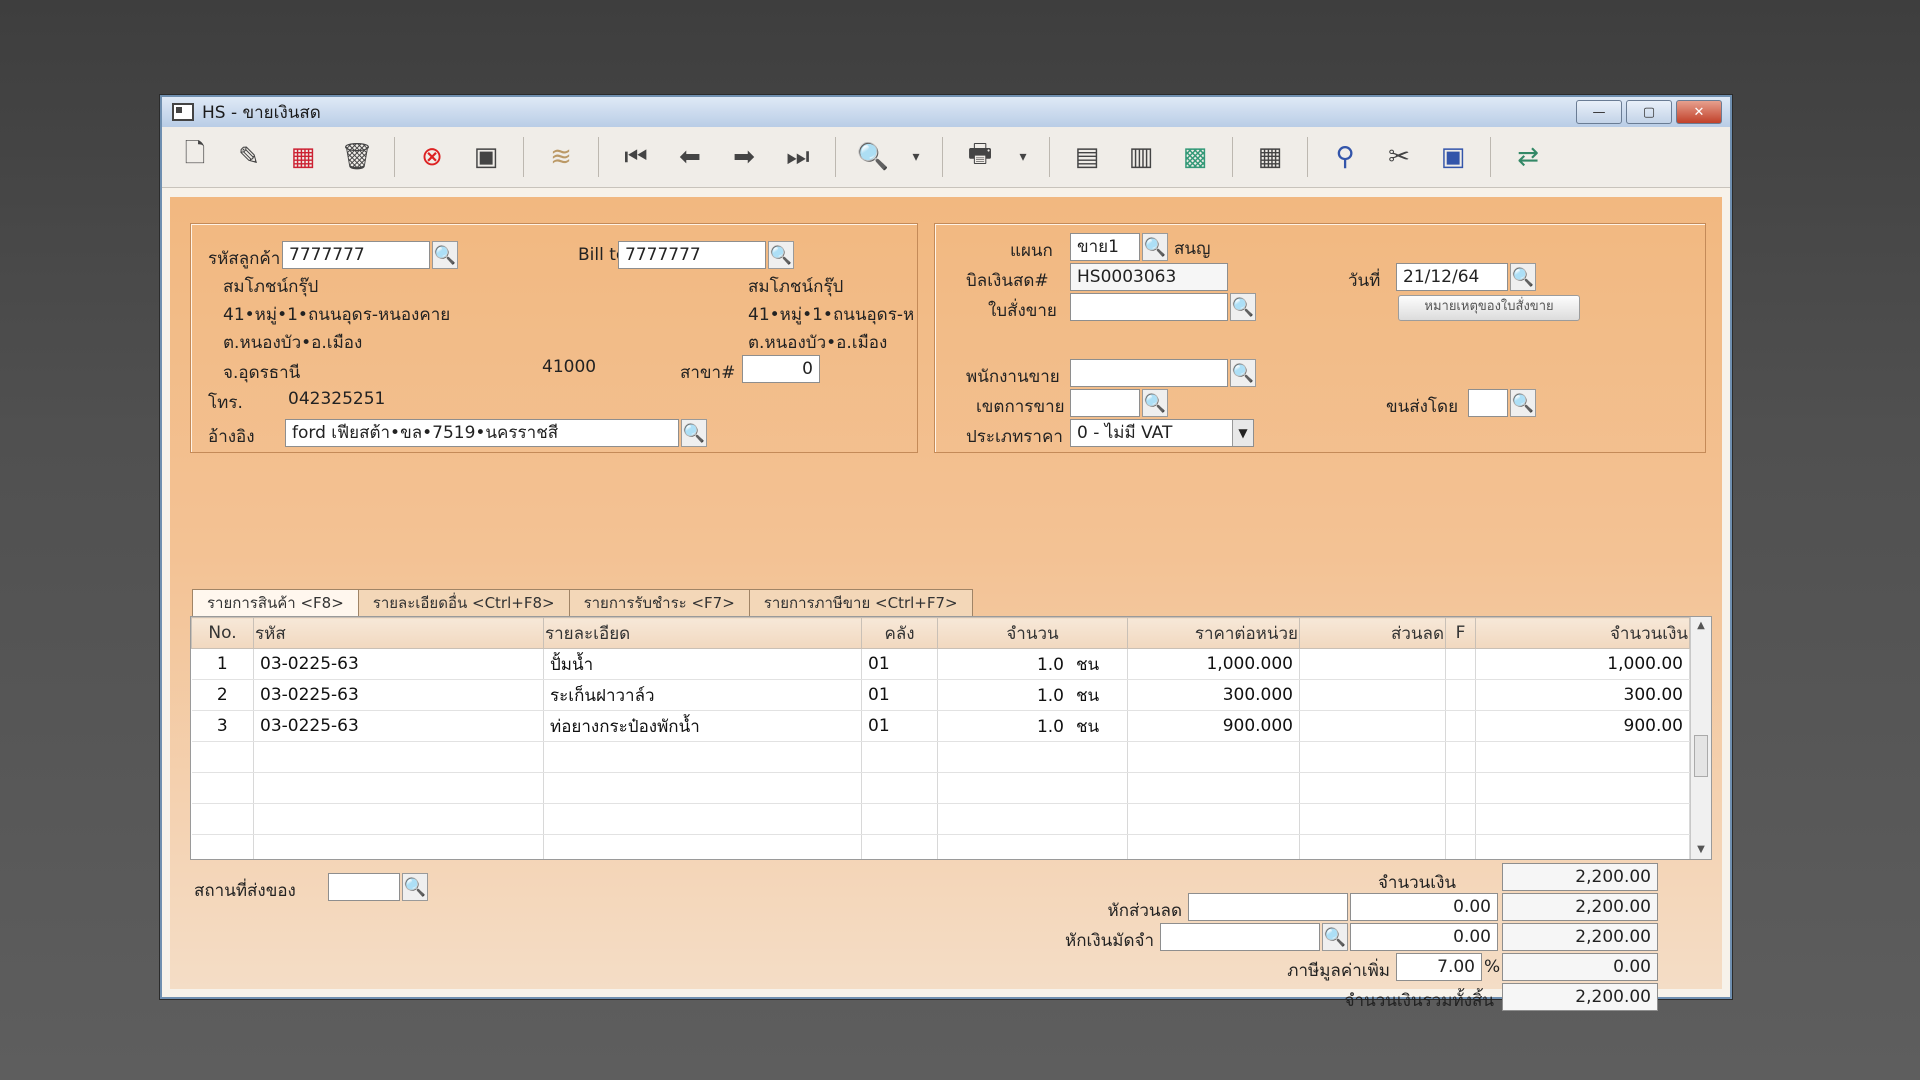 This screenshot has width=1920, height=1080. Describe the element at coordinates (1243, 307) in the screenshot. I see `sales-order-search-icon: 🔍` at that location.